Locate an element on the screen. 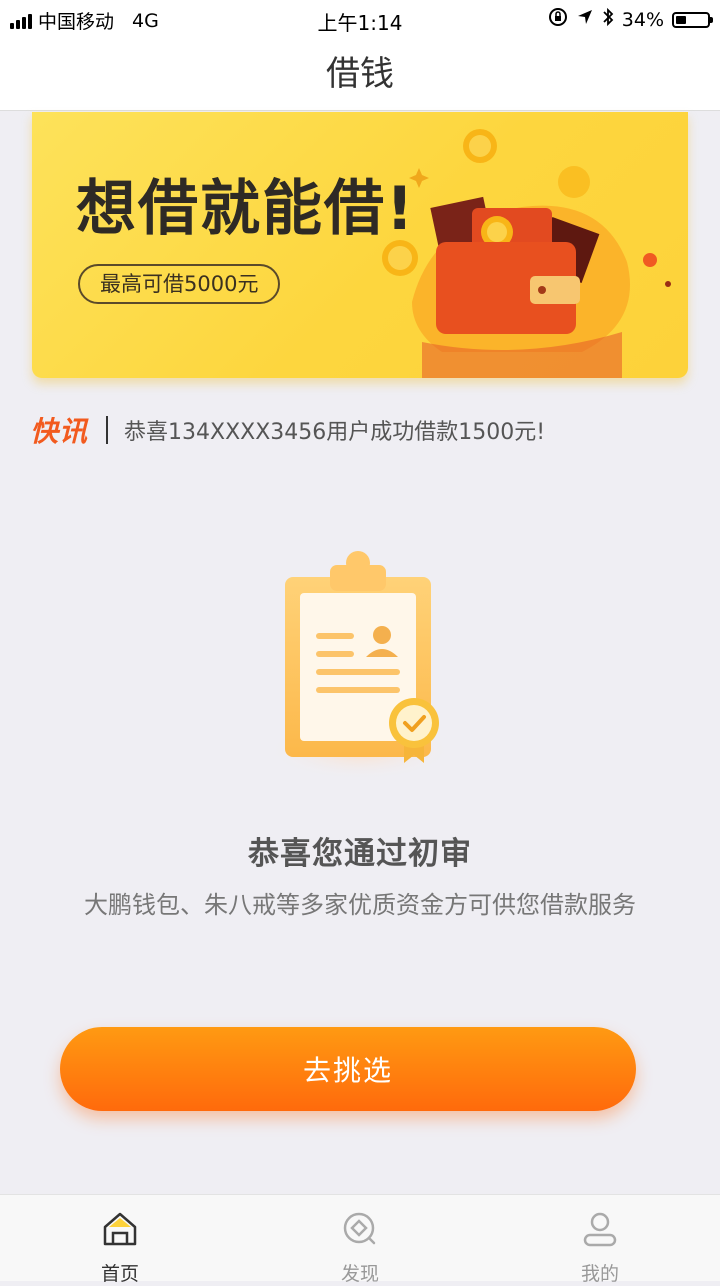  result-subtitle: 大鹏钱包、朱八戒等多家优质资金方可供您借款服务 is located at coordinates (360, 905).